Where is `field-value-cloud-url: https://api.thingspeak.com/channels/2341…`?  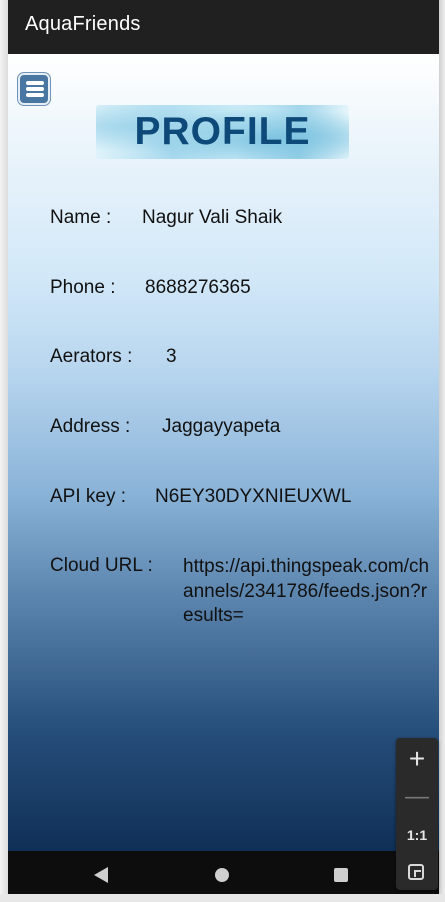
field-value-cloud-url: https://api.thingspeak.com/channels/2341… is located at coordinates (306, 591).